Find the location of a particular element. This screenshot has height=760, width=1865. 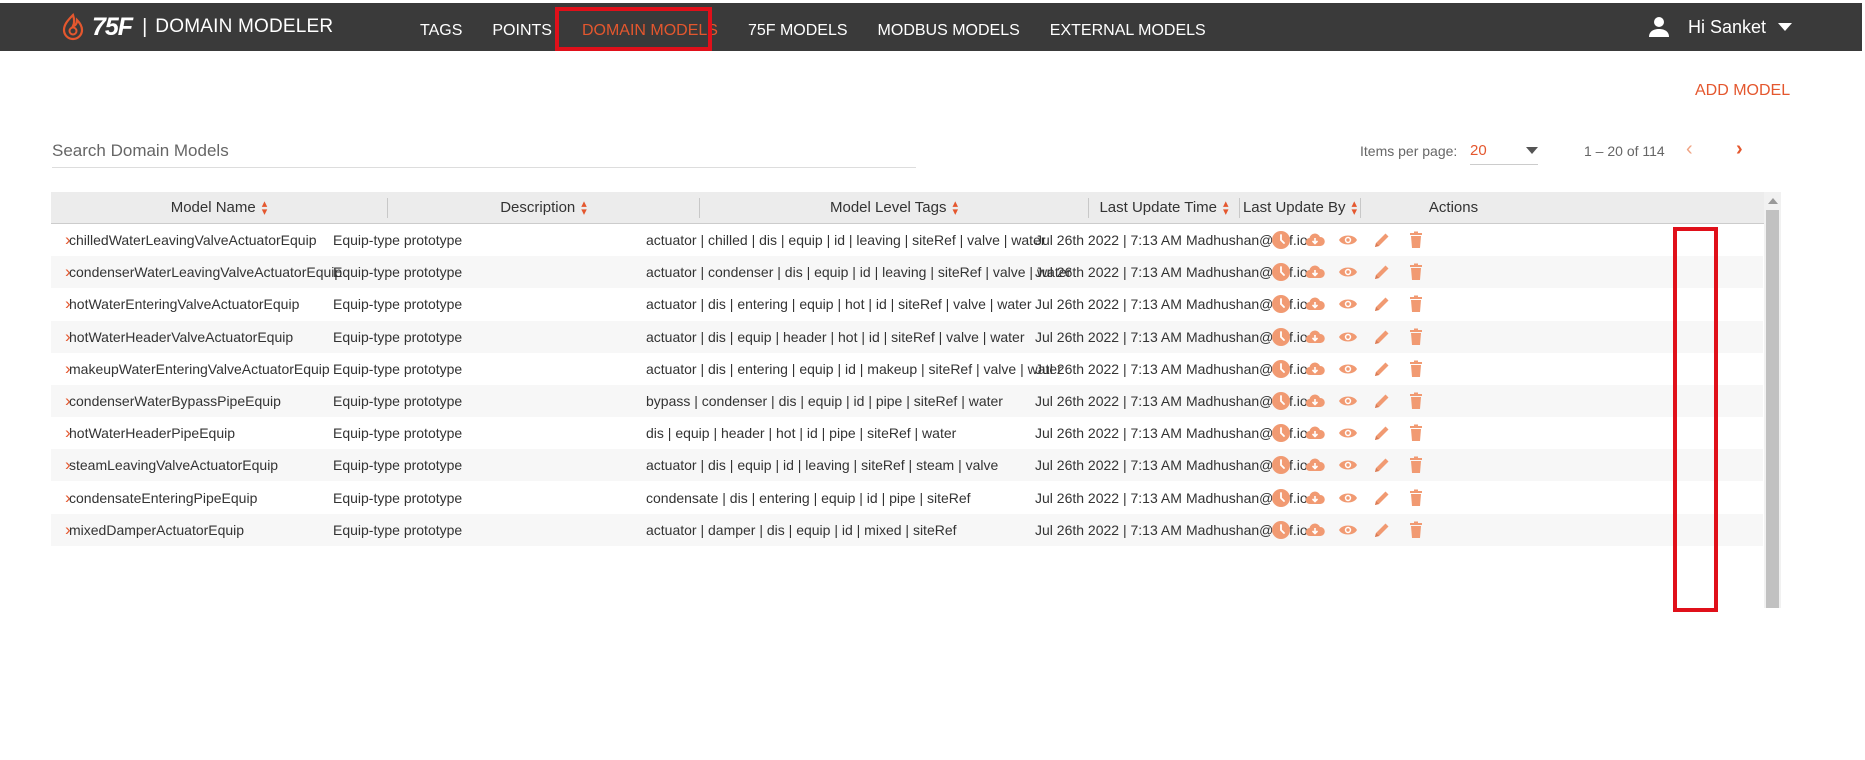

cell-model-name: condensateEnteringPipeEquip is located at coordinates (163, 498).